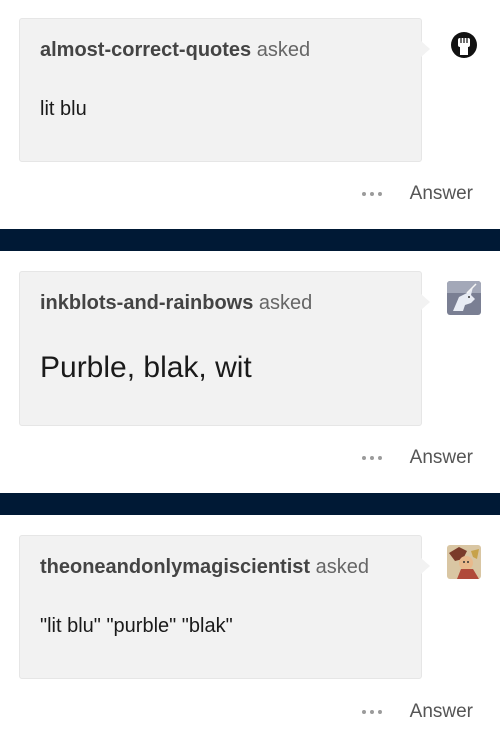 This screenshot has width=500, height=744. I want to click on question-text: Purble, blak, wit, so click(146, 367).